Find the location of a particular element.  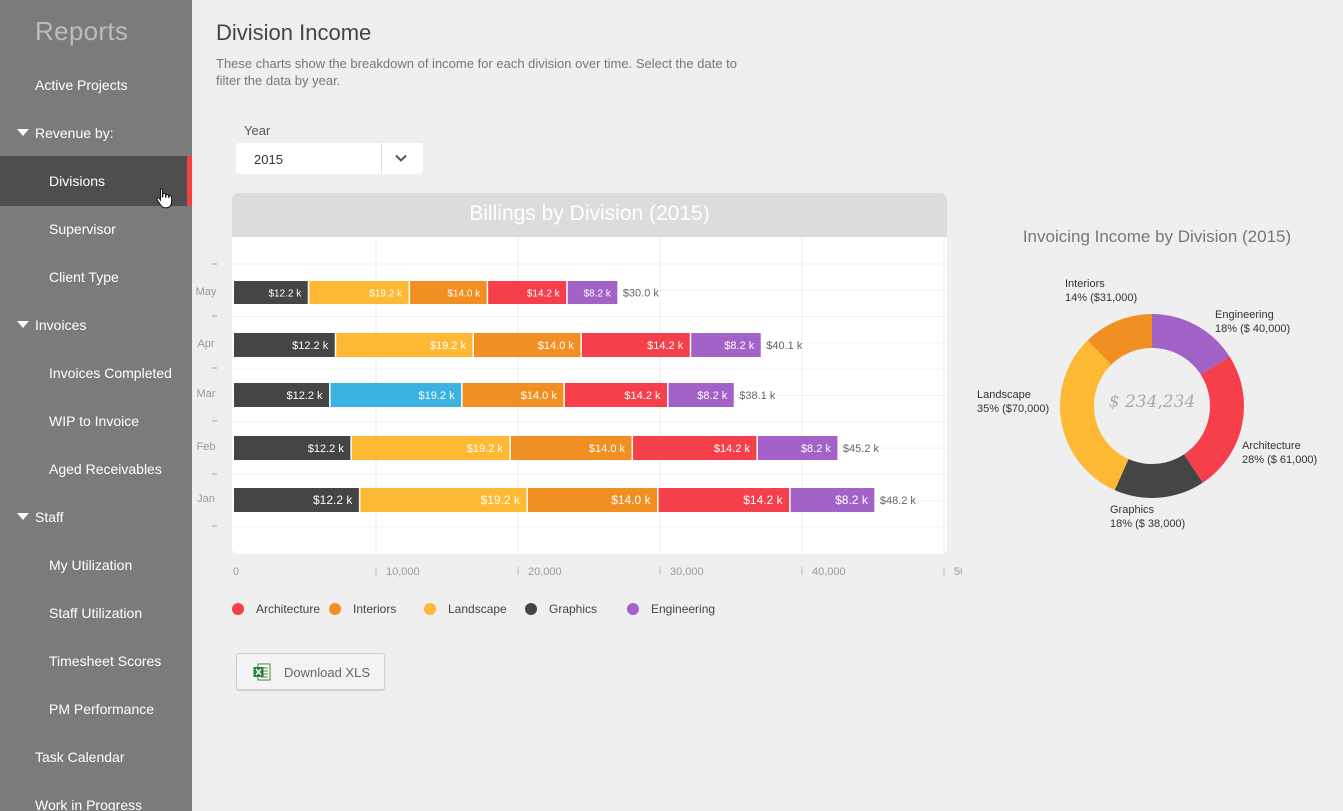

sidebar-item-aged-receivables: Aged Receivables is located at coordinates (96, 469).